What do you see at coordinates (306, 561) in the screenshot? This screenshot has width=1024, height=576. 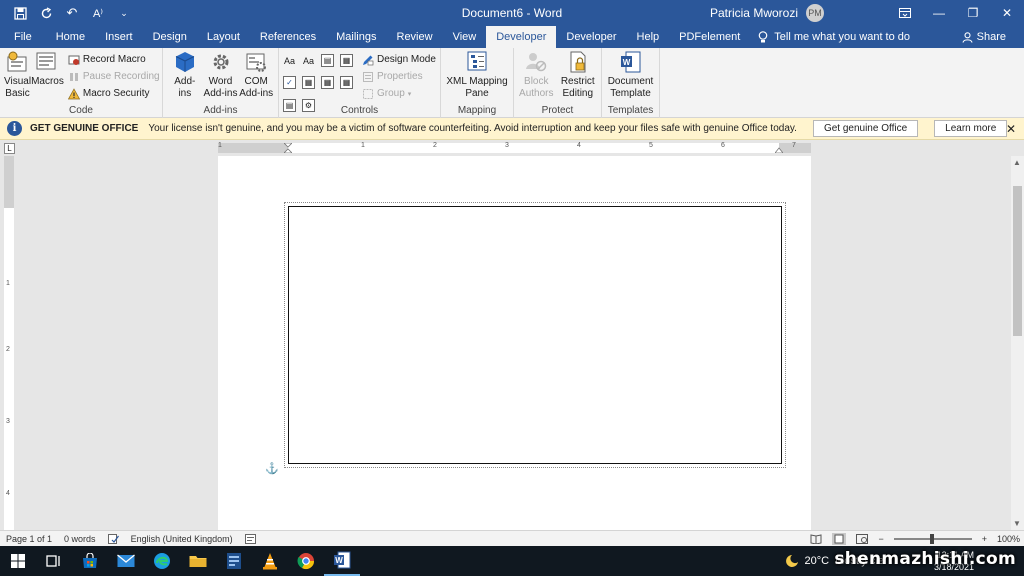 I see `chrome-icon` at bounding box center [306, 561].